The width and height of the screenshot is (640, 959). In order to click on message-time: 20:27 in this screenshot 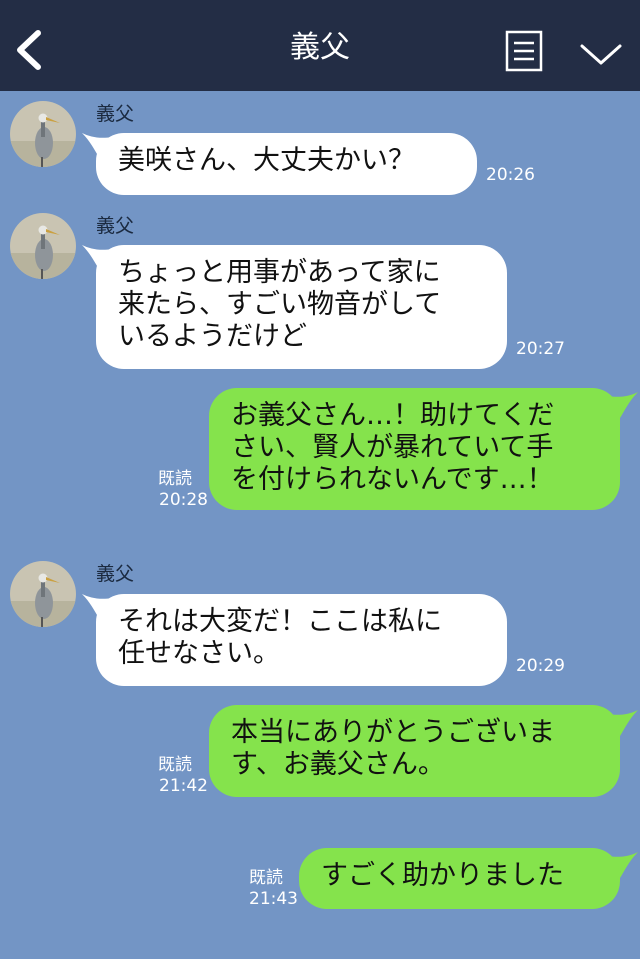, I will do `click(540, 349)`.